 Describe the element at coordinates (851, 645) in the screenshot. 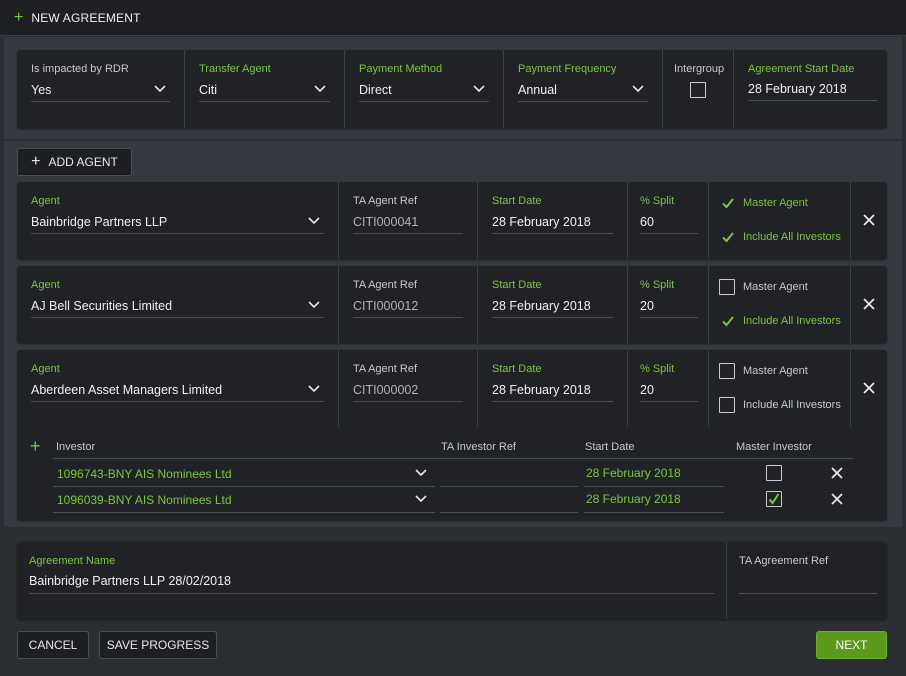

I see `next-button: NEXT` at that location.